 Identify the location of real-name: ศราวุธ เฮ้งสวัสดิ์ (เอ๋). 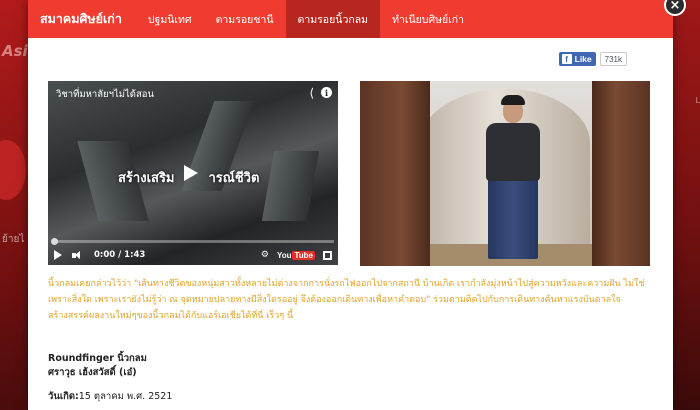
(97, 373).